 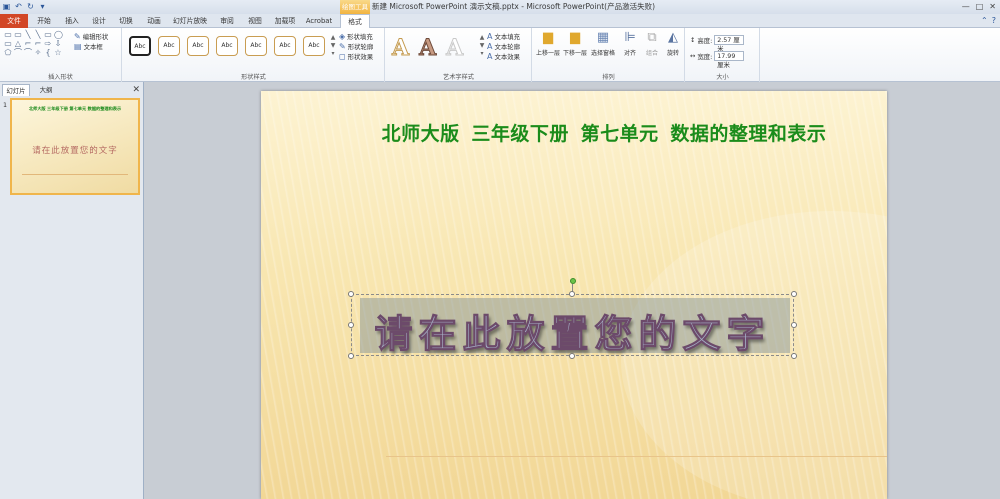 I want to click on shape-item: ☆, so click(x=58, y=53).